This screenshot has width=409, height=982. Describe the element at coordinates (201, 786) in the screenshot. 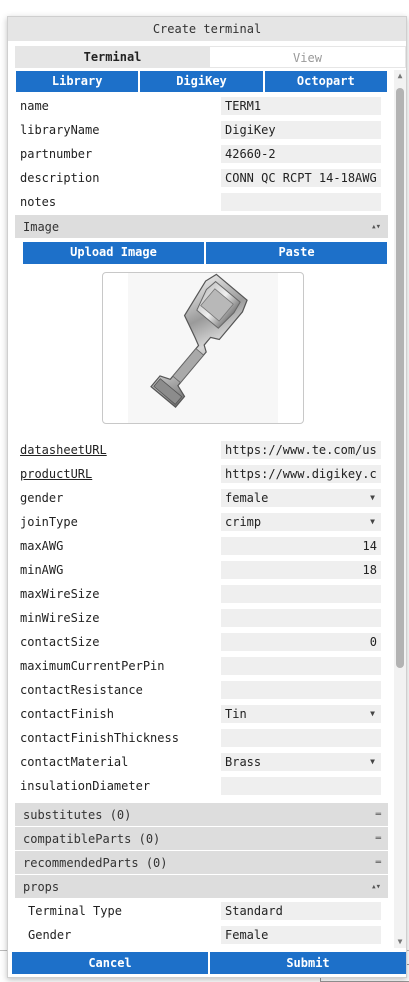

I see `field-insulationdiameter: insulationDiameter` at that location.